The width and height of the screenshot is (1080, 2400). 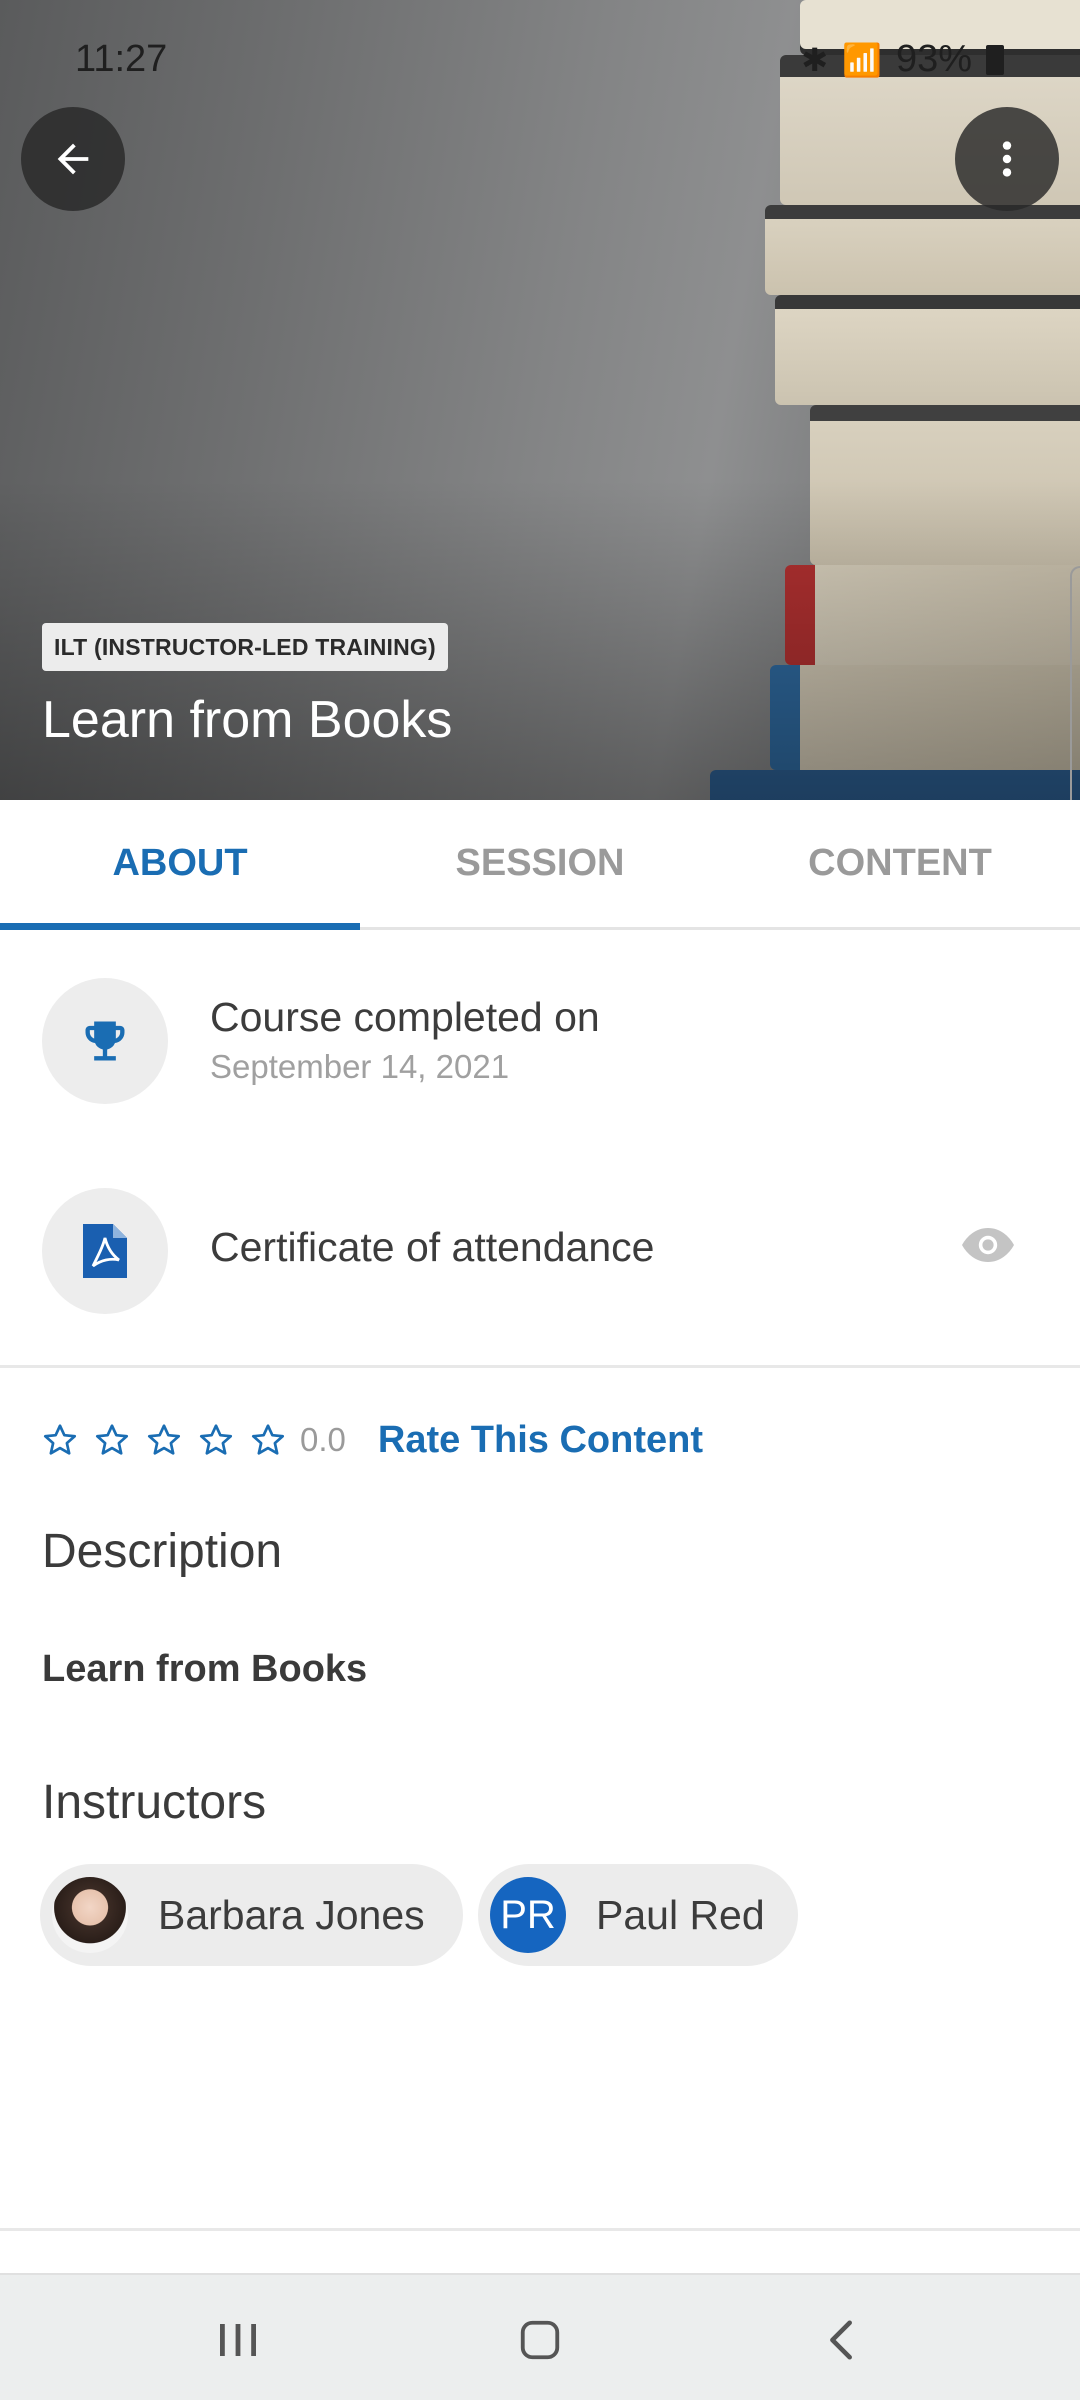 I want to click on section-divider, so click(x=540, y=1366).